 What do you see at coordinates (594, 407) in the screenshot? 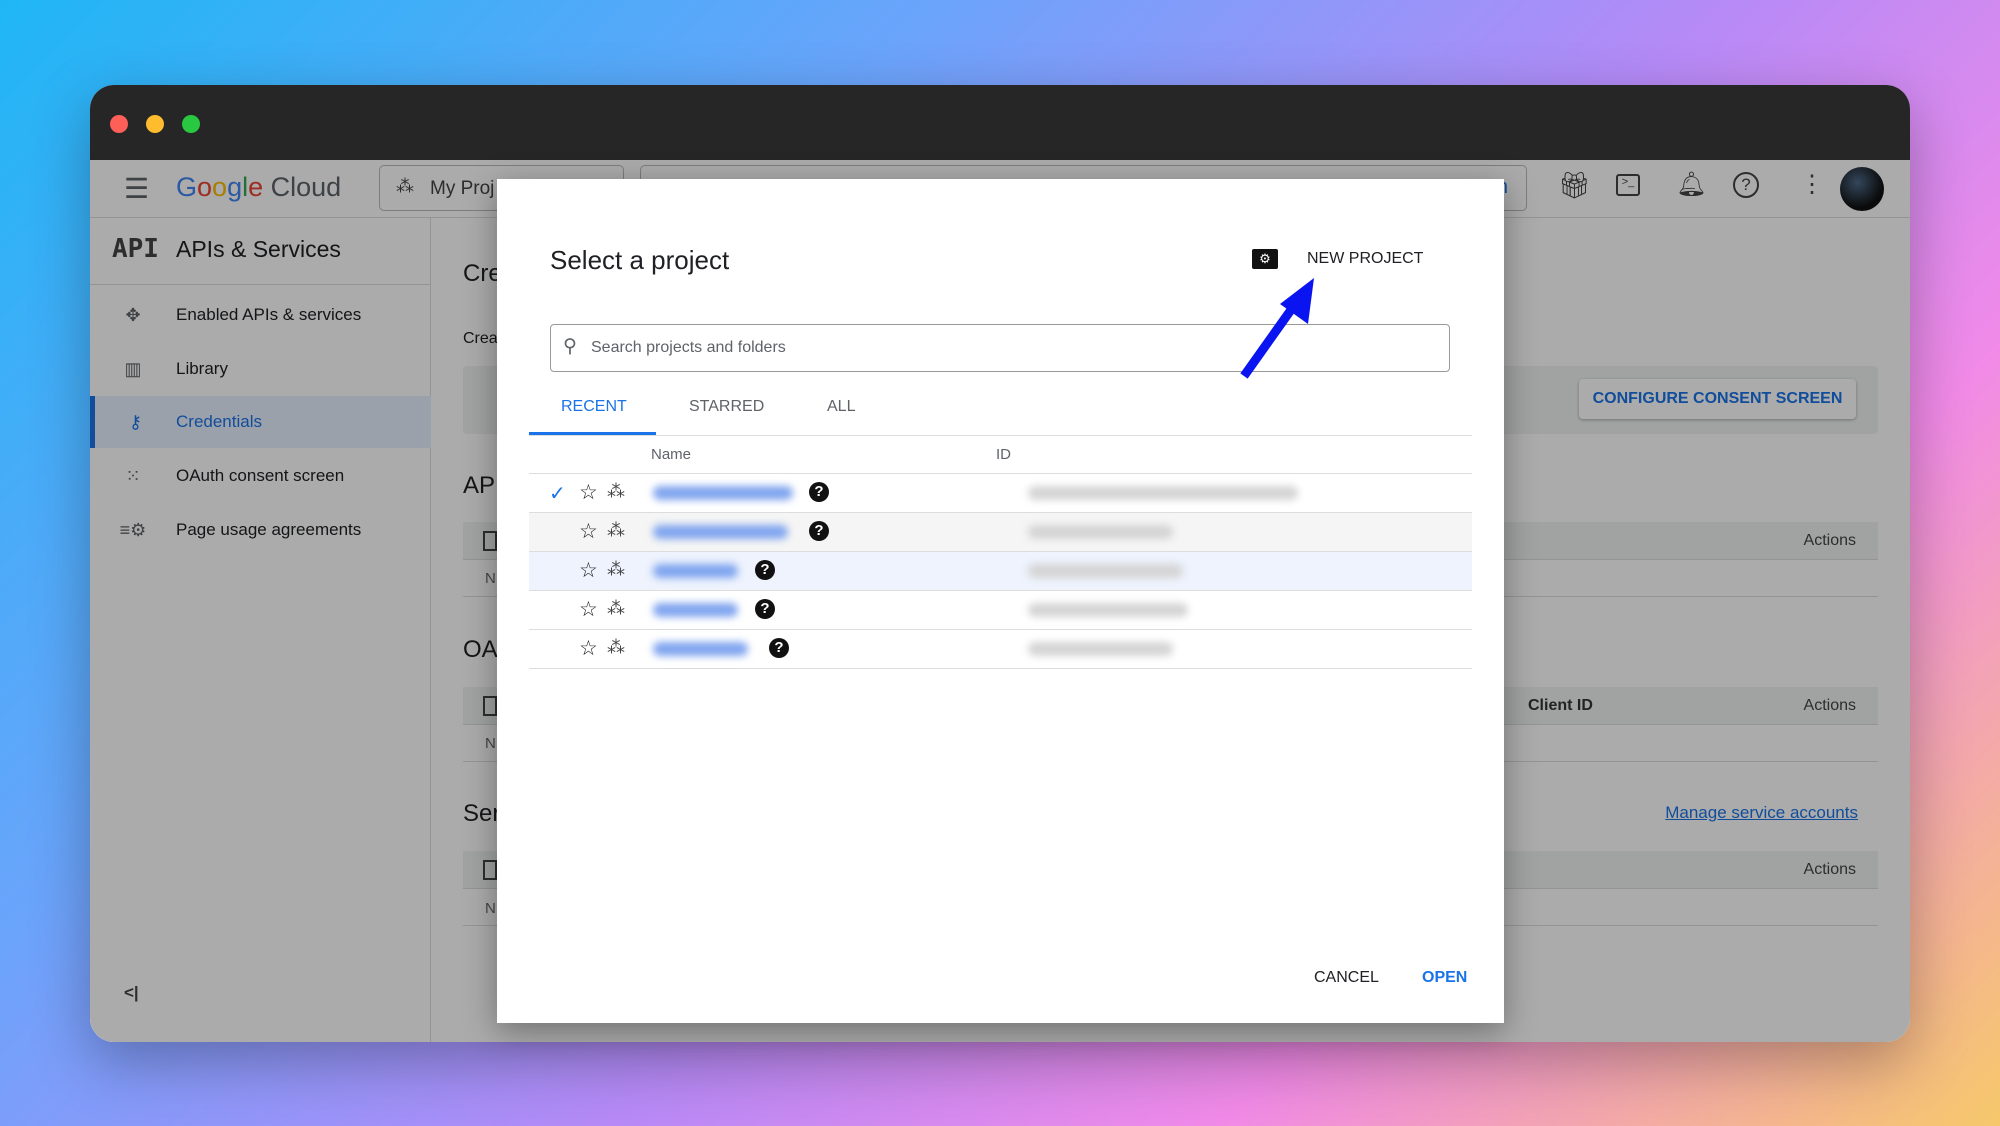
I see `tab-recent: RECENT` at bounding box center [594, 407].